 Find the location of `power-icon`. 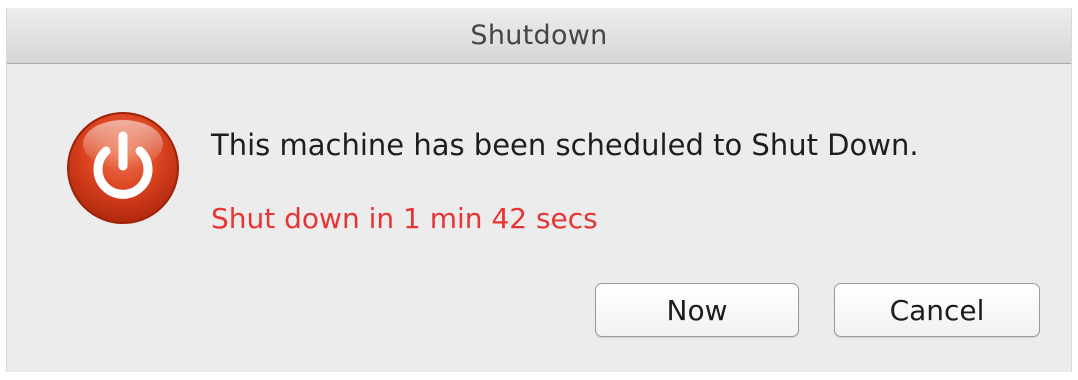

power-icon is located at coordinates (123, 168).